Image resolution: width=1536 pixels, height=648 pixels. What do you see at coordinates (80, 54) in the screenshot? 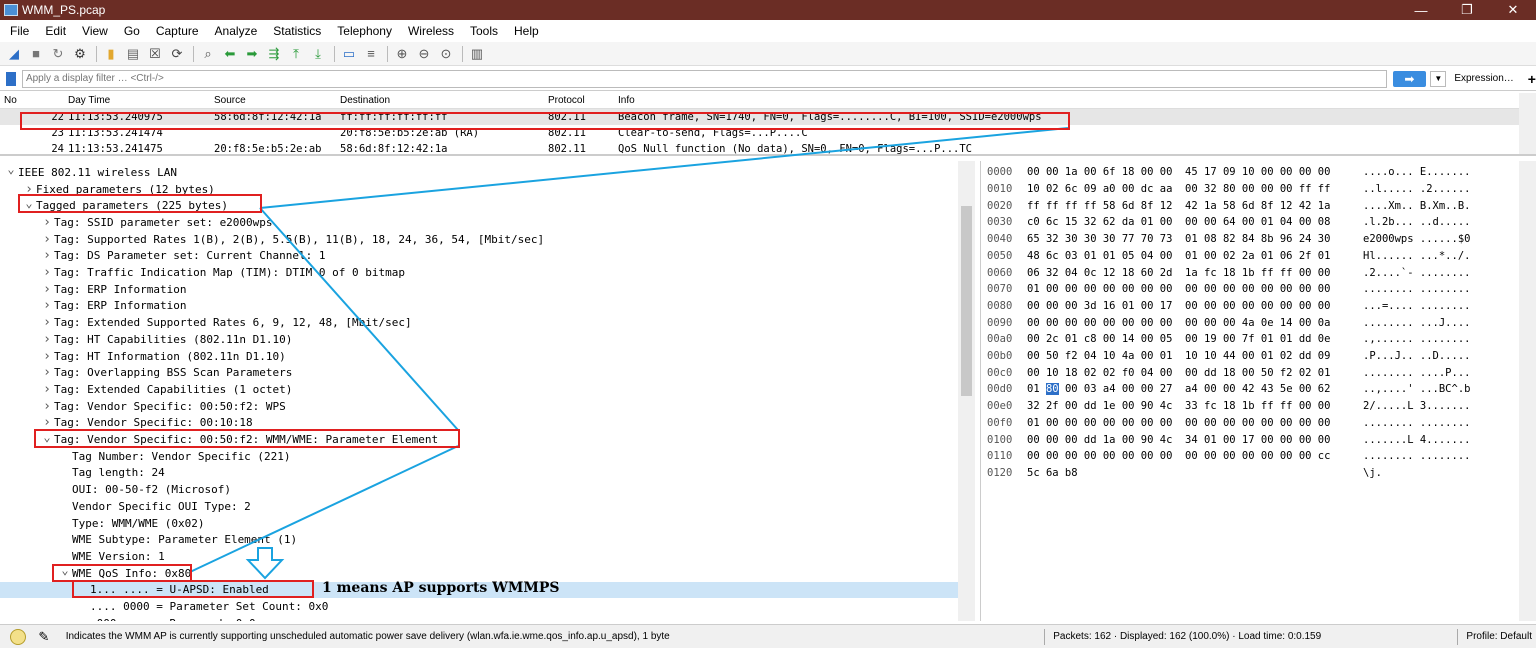
I see `options-gear-icon: ⚙` at bounding box center [80, 54].